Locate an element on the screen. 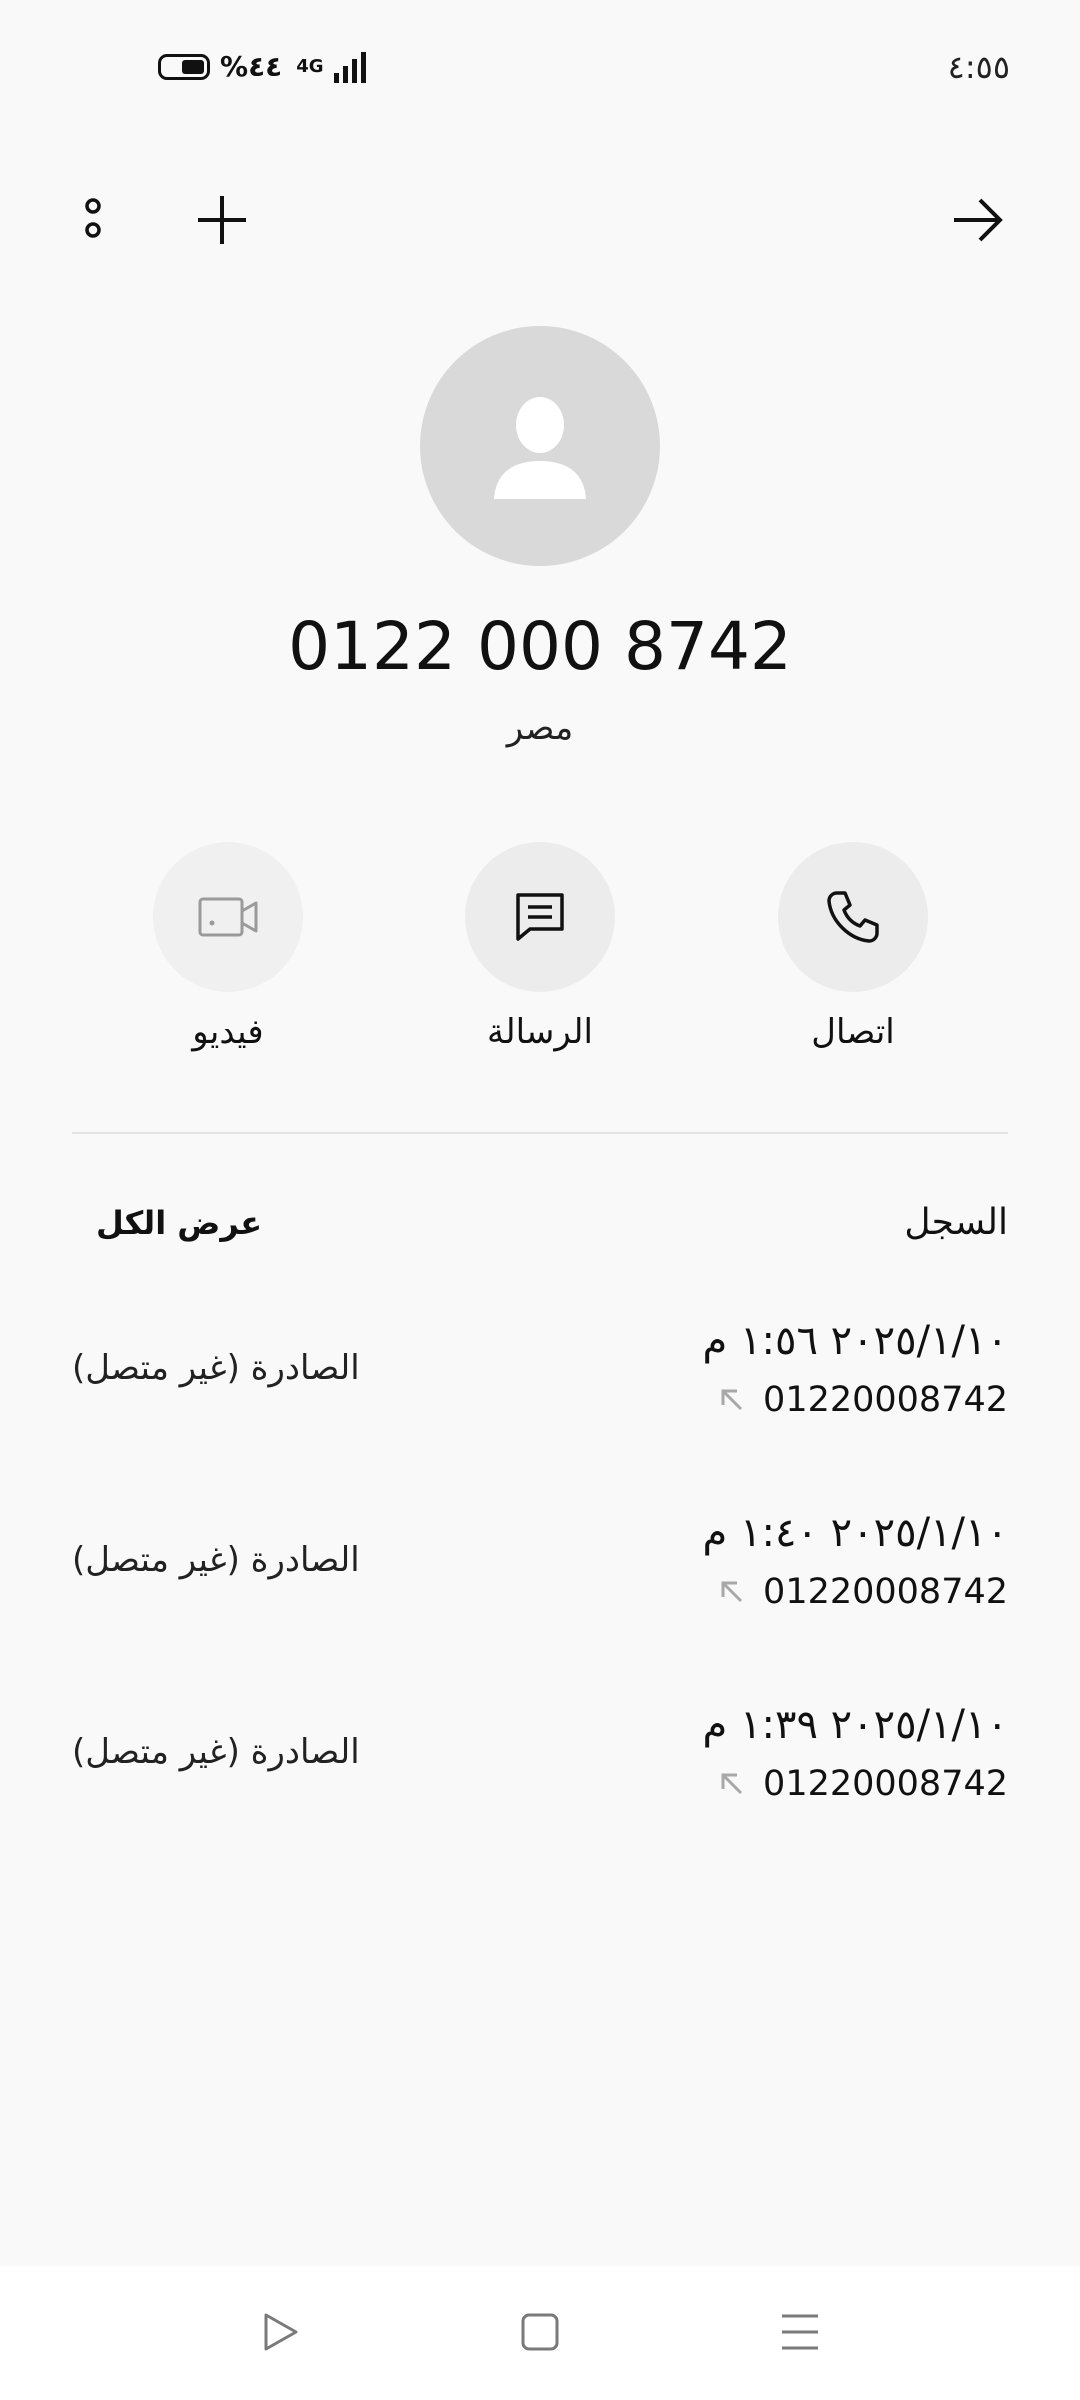 Image resolution: width=1080 pixels, height=2400 pixels. view-all-link: عرض الكل is located at coordinates (179, 1223).